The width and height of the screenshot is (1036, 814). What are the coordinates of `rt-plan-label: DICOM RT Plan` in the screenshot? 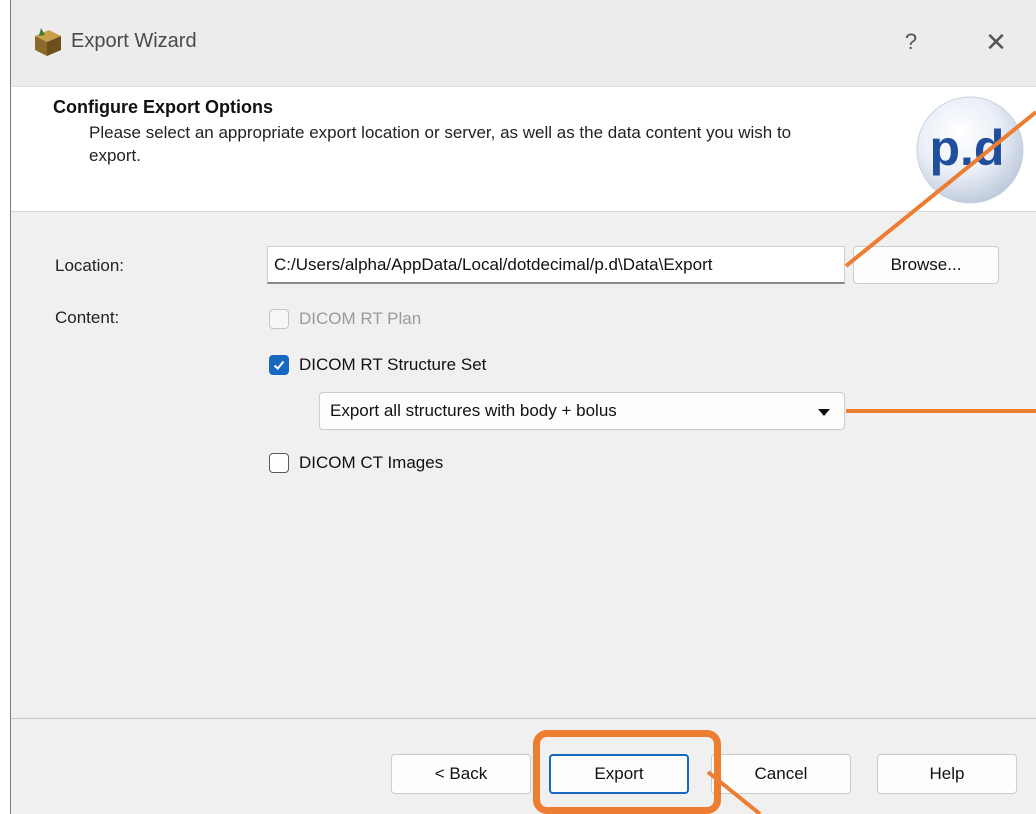 It's located at (360, 318).